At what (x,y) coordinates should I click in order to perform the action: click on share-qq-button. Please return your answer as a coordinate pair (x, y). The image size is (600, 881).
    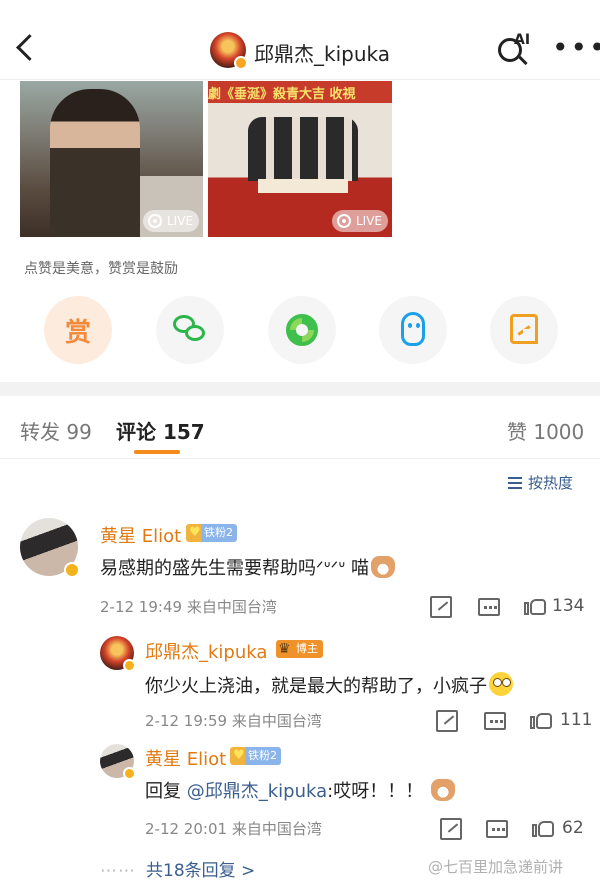
    Looking at the image, I should click on (413, 330).